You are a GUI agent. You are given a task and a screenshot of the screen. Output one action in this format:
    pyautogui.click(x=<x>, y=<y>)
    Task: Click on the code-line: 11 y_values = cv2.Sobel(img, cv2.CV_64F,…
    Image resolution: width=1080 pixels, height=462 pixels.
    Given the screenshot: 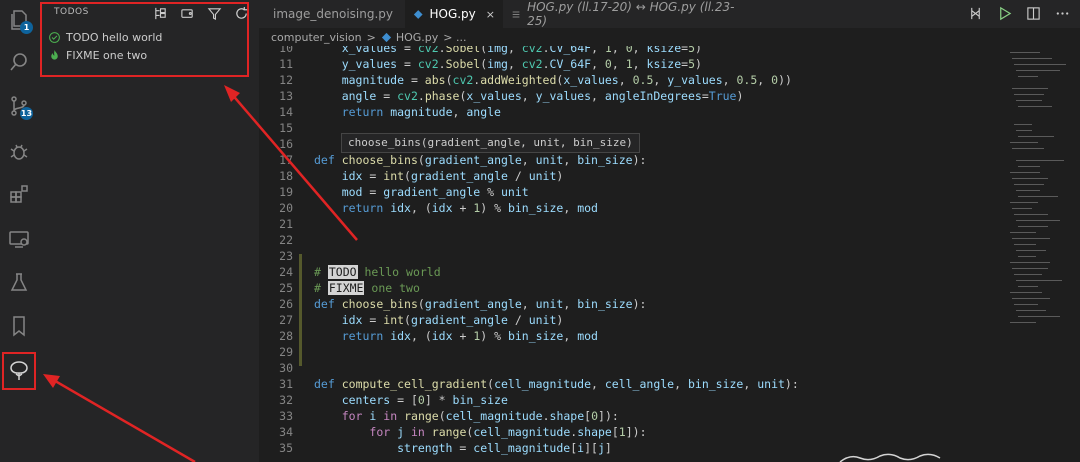 What is the action you would take?
    pyautogui.click(x=480, y=64)
    